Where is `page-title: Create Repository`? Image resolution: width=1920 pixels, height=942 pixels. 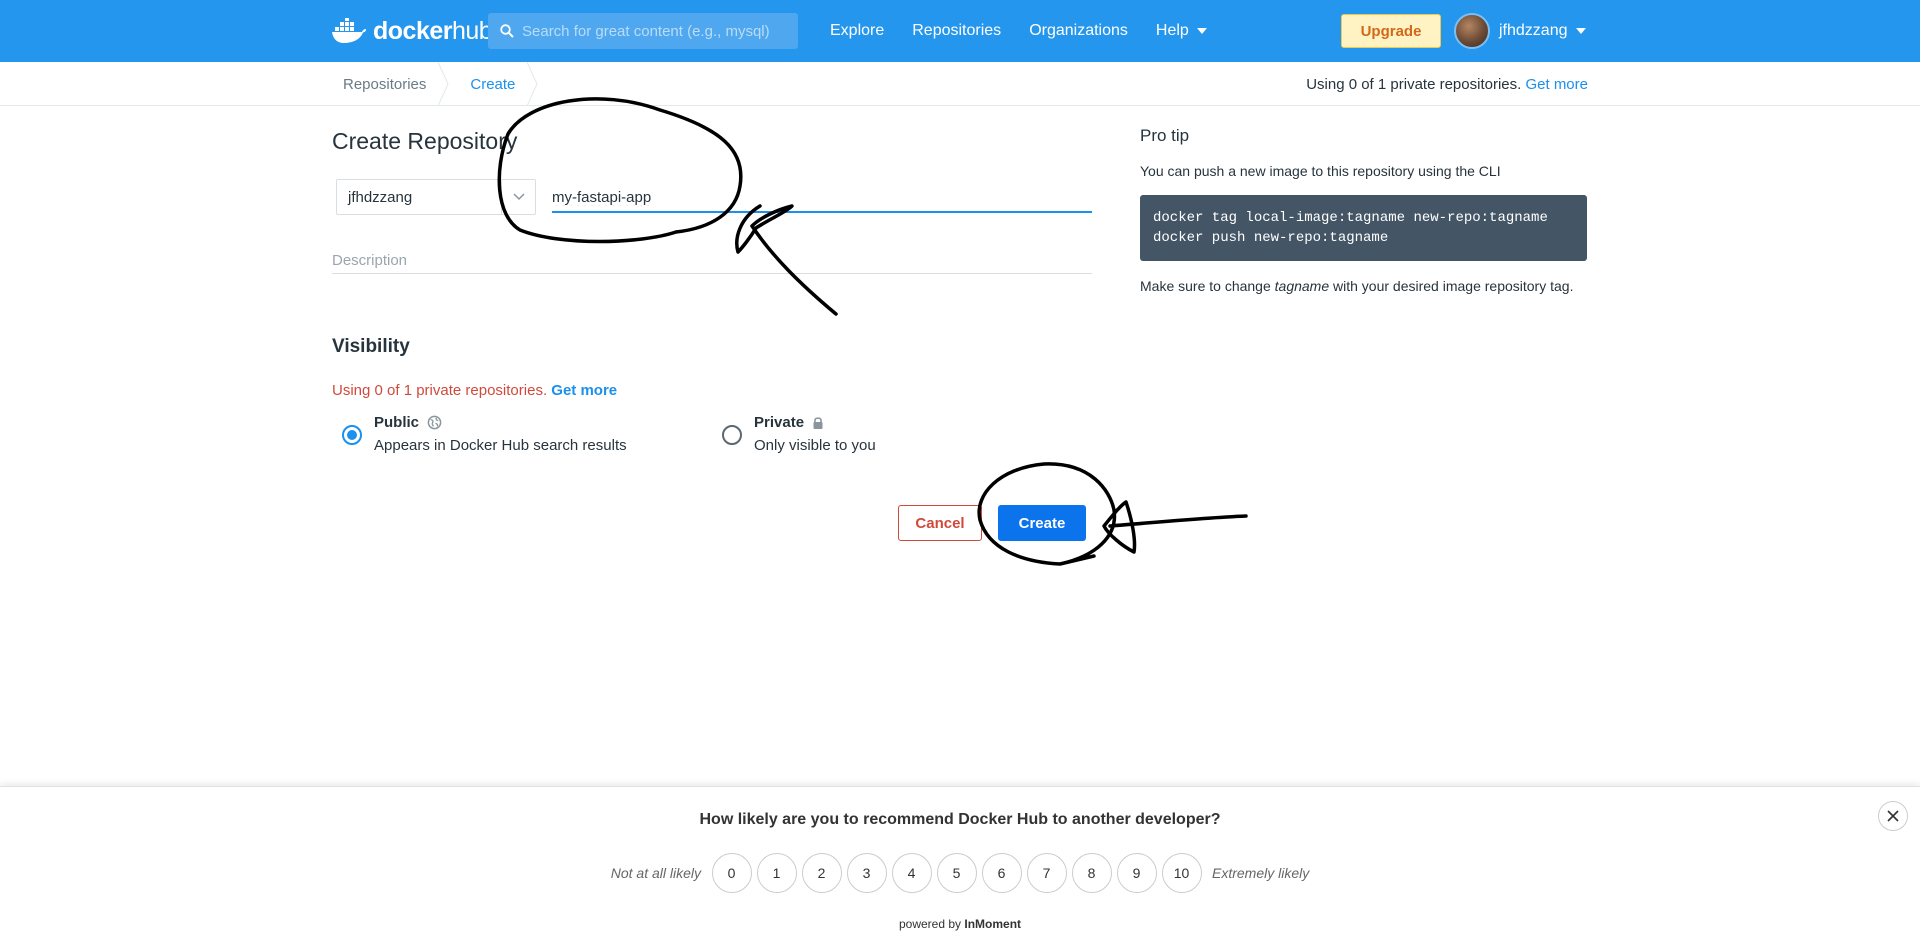
page-title: Create Repository is located at coordinates (425, 141).